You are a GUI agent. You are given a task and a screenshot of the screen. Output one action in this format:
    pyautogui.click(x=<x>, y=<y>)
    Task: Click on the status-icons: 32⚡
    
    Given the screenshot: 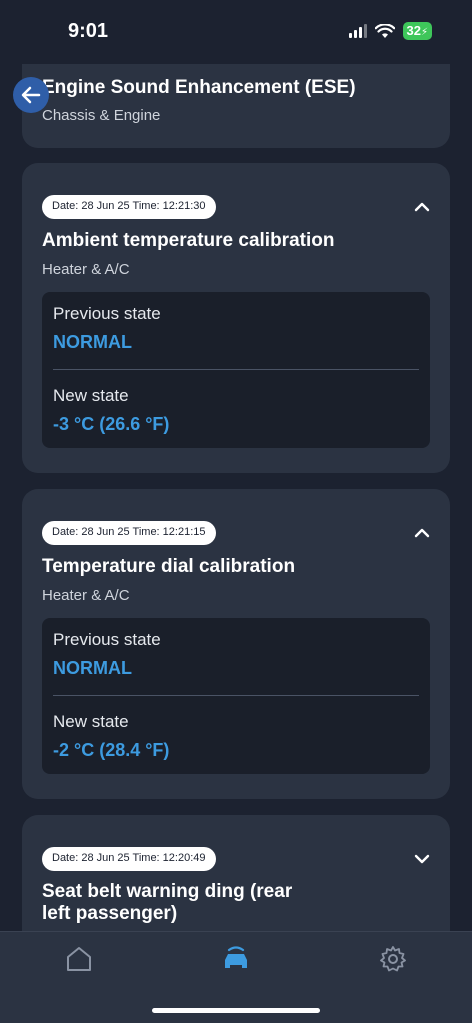 What is the action you would take?
    pyautogui.click(x=390, y=31)
    